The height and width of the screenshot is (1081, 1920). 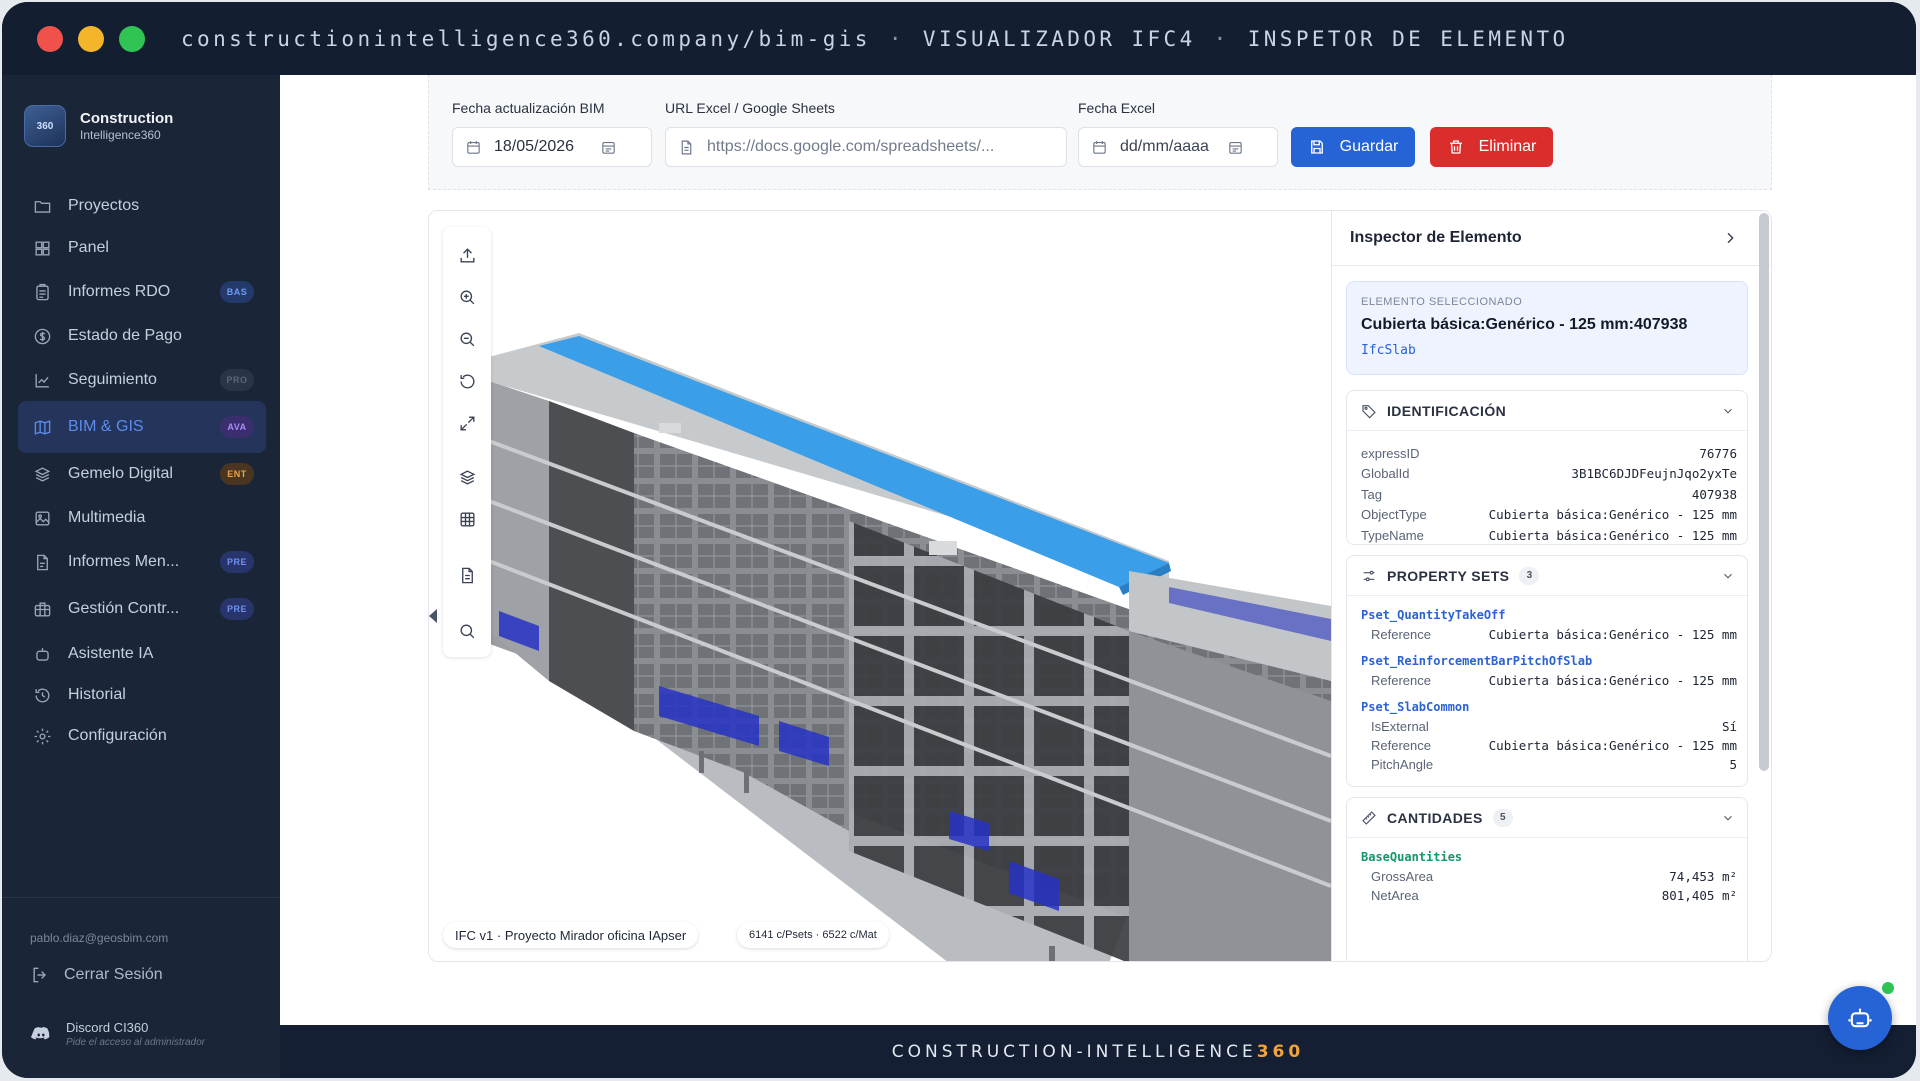 I want to click on sidebar-item-bim-gis: BIM & GIS AVA, so click(x=142, y=427).